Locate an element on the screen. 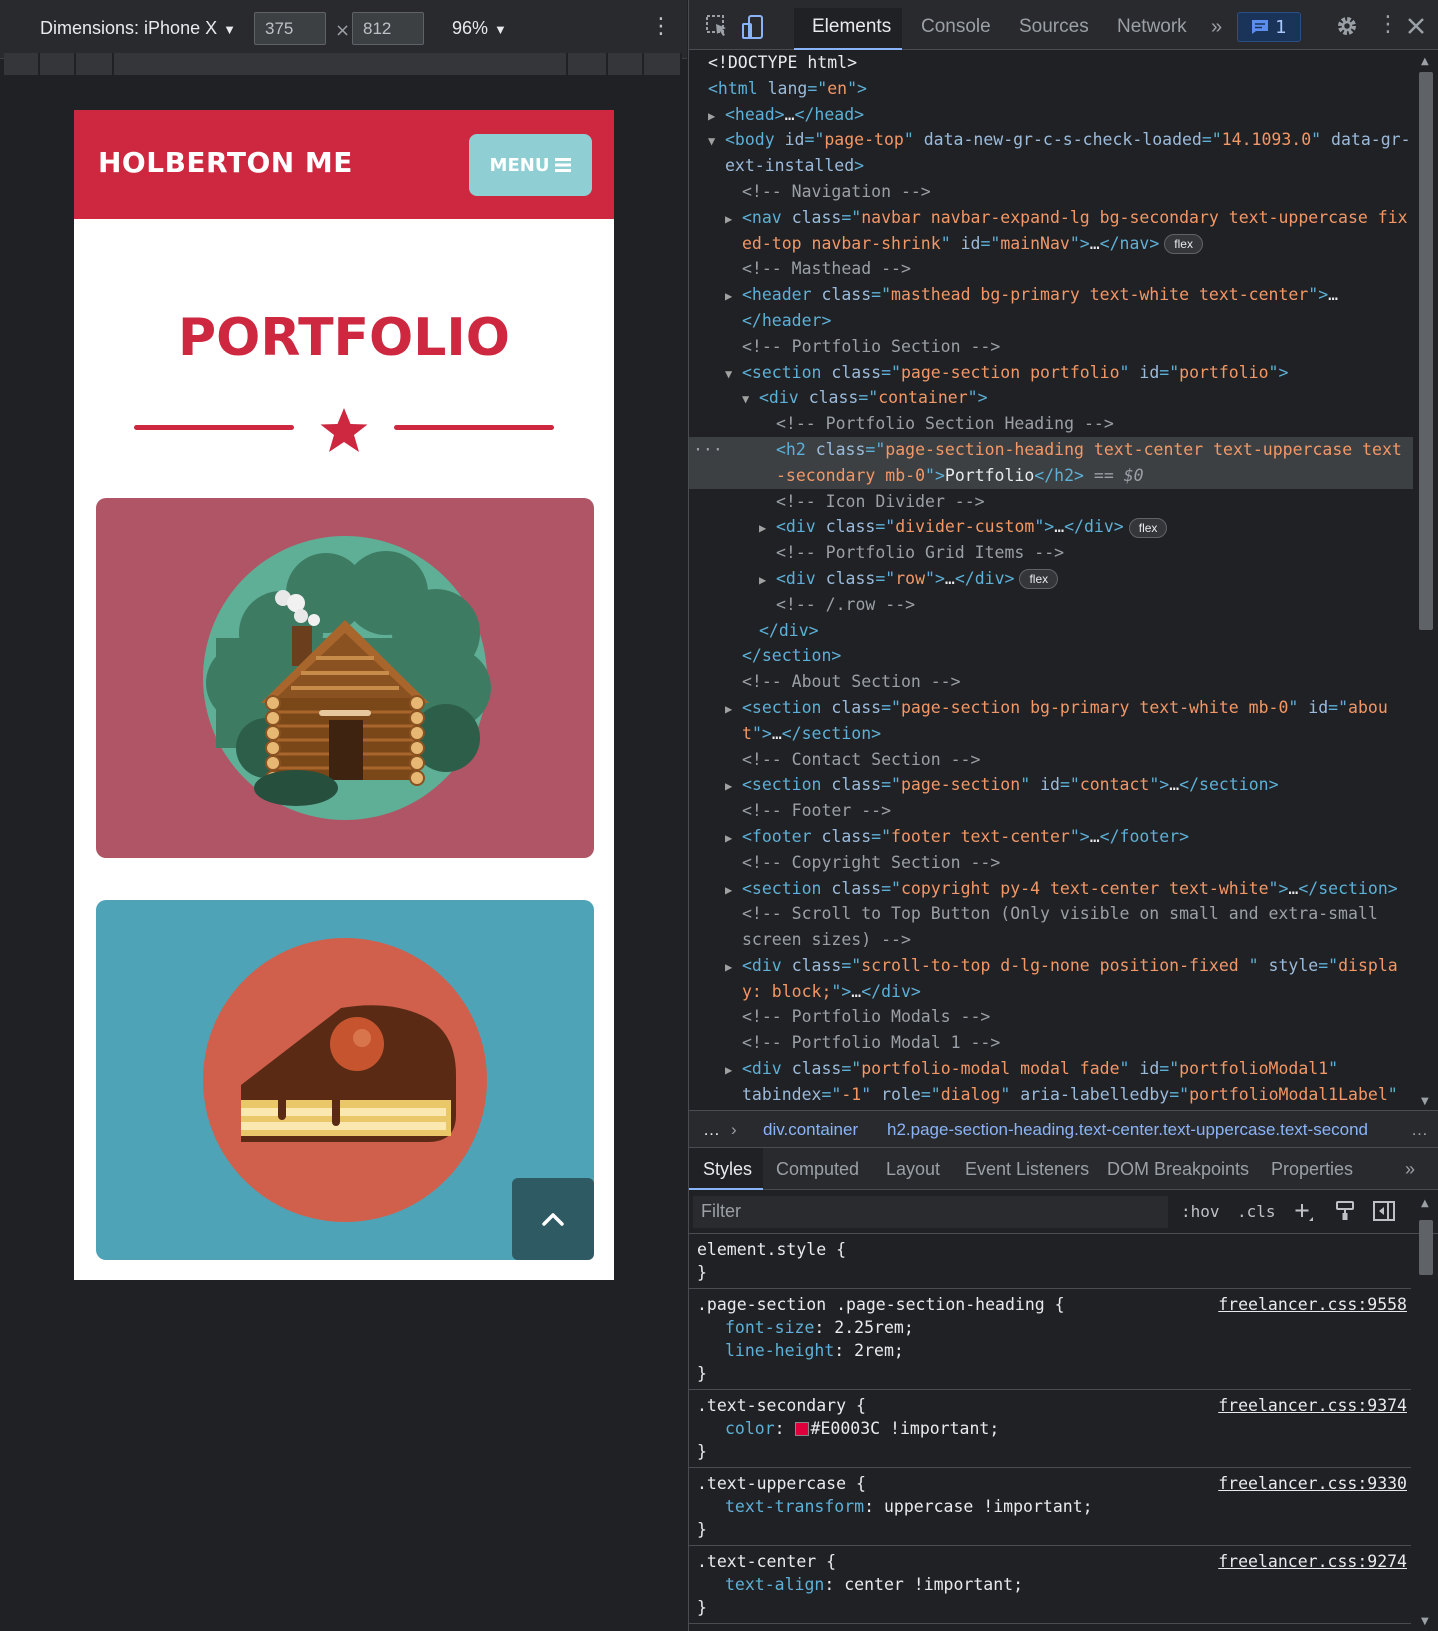  tab-sources: Sources is located at coordinates (1054, 27).